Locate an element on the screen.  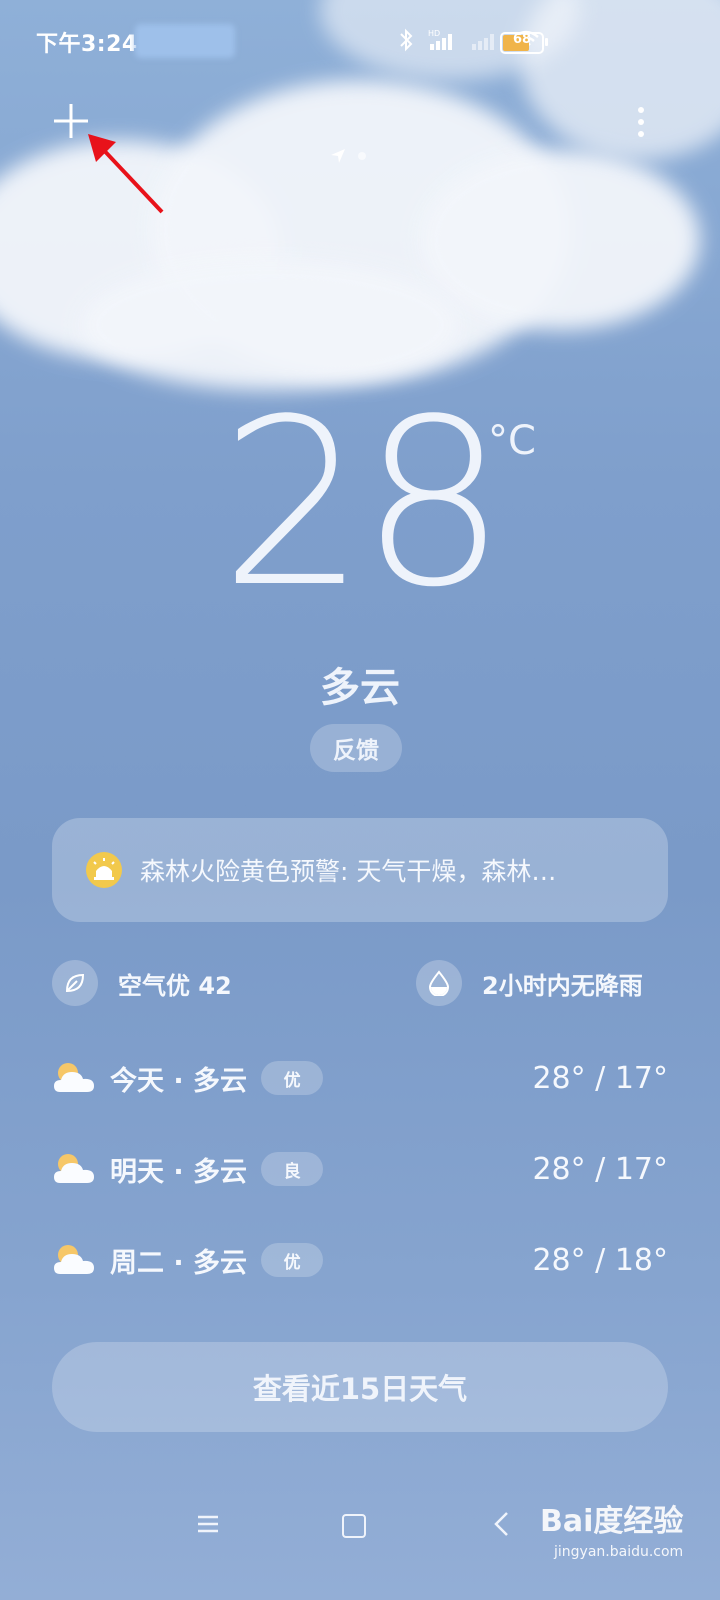
menu-icon is located at coordinates (208, 1524).